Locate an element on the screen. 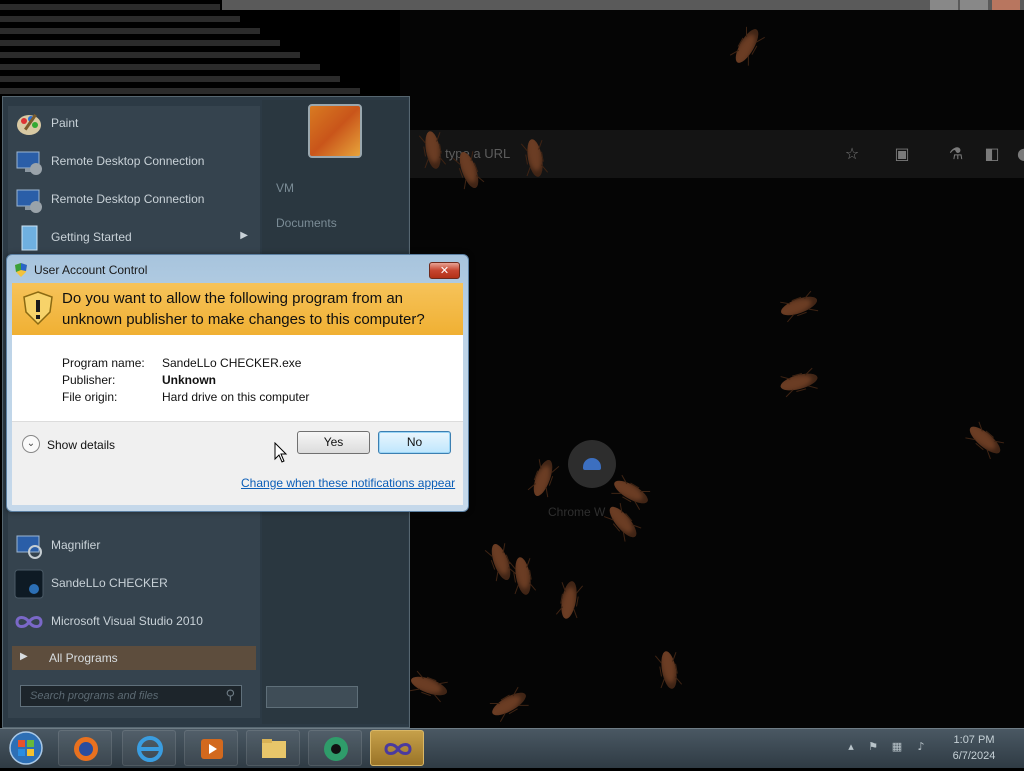 The height and width of the screenshot is (771, 1024). no-button: No is located at coordinates (414, 442).